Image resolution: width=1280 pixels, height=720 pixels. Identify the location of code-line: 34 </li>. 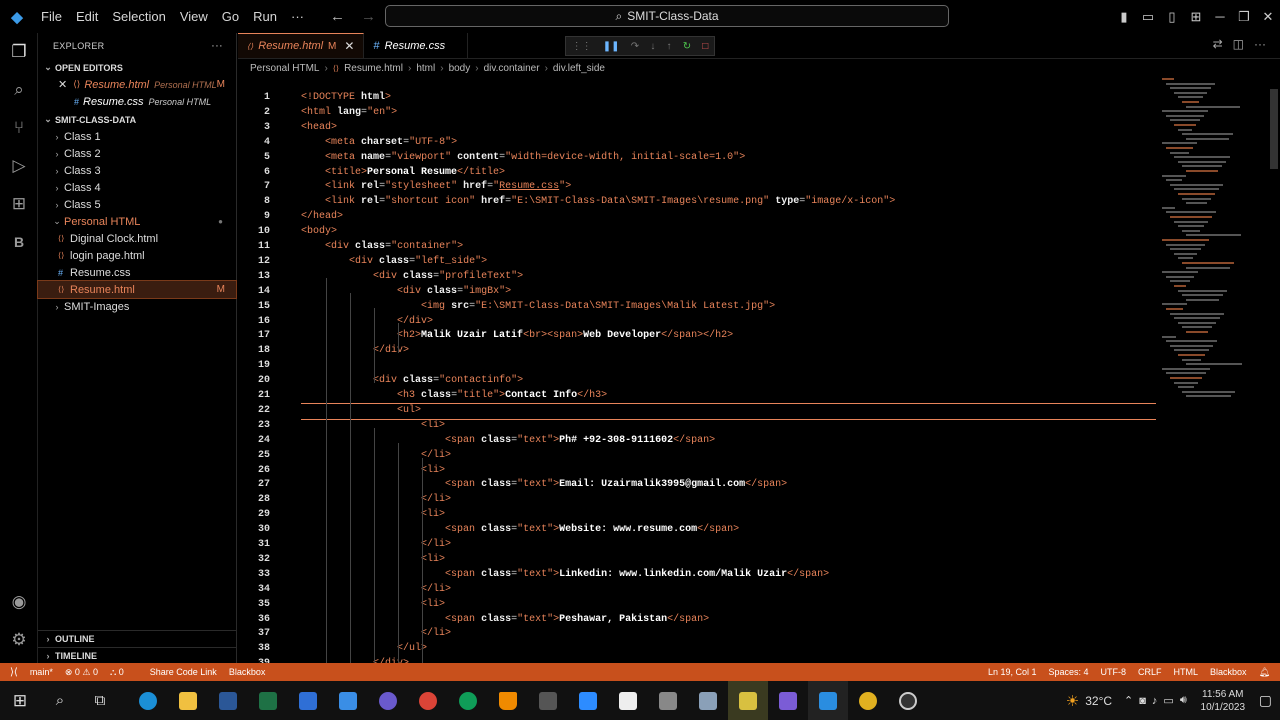
(698, 589).